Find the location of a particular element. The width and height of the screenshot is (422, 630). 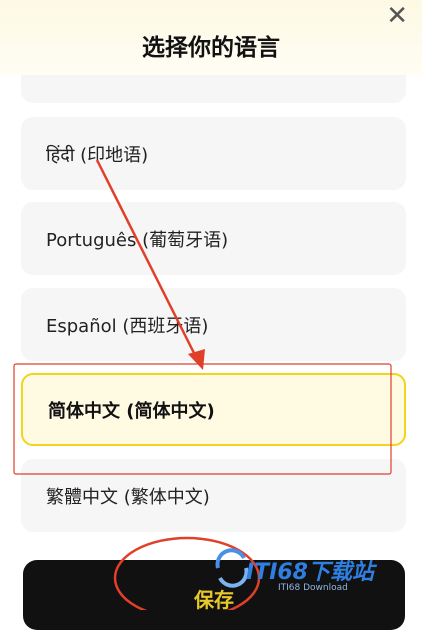

language-item-traditional-chinese: 繁體中文 (繁体中文) is located at coordinates (213, 495).